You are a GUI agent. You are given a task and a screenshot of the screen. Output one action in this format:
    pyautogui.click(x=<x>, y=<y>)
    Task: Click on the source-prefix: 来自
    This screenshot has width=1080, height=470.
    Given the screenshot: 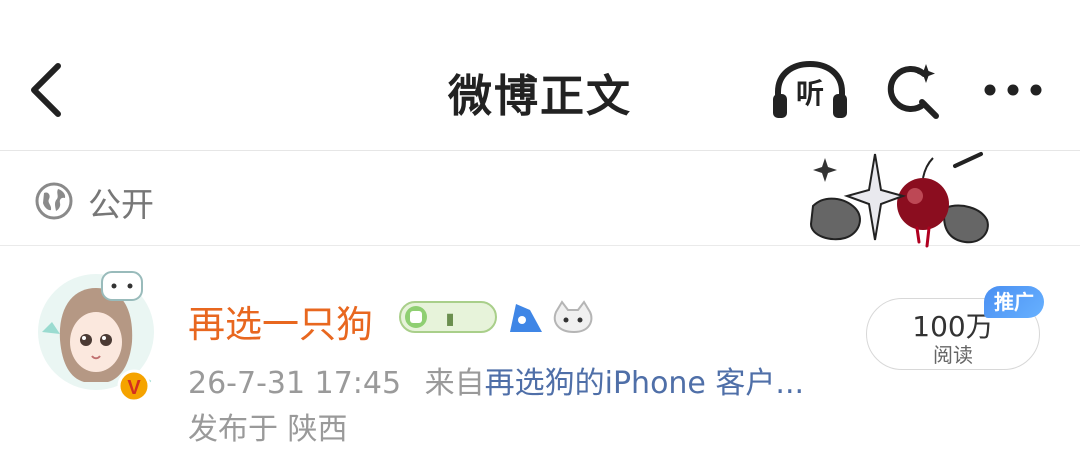 What is the action you would take?
    pyautogui.click(x=454, y=383)
    